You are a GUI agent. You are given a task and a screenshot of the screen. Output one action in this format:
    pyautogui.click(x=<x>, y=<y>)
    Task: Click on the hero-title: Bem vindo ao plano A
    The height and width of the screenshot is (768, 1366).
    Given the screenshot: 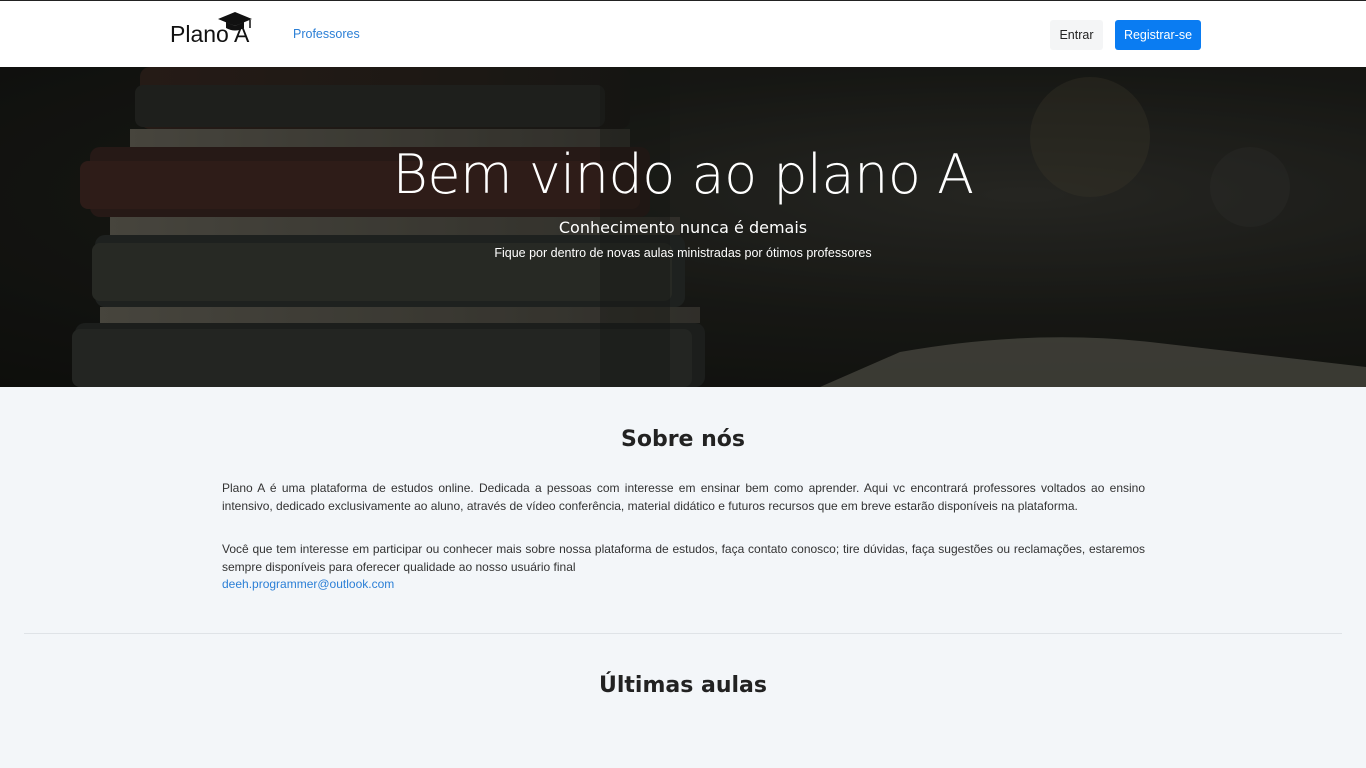 What is the action you would take?
    pyautogui.click(x=683, y=174)
    